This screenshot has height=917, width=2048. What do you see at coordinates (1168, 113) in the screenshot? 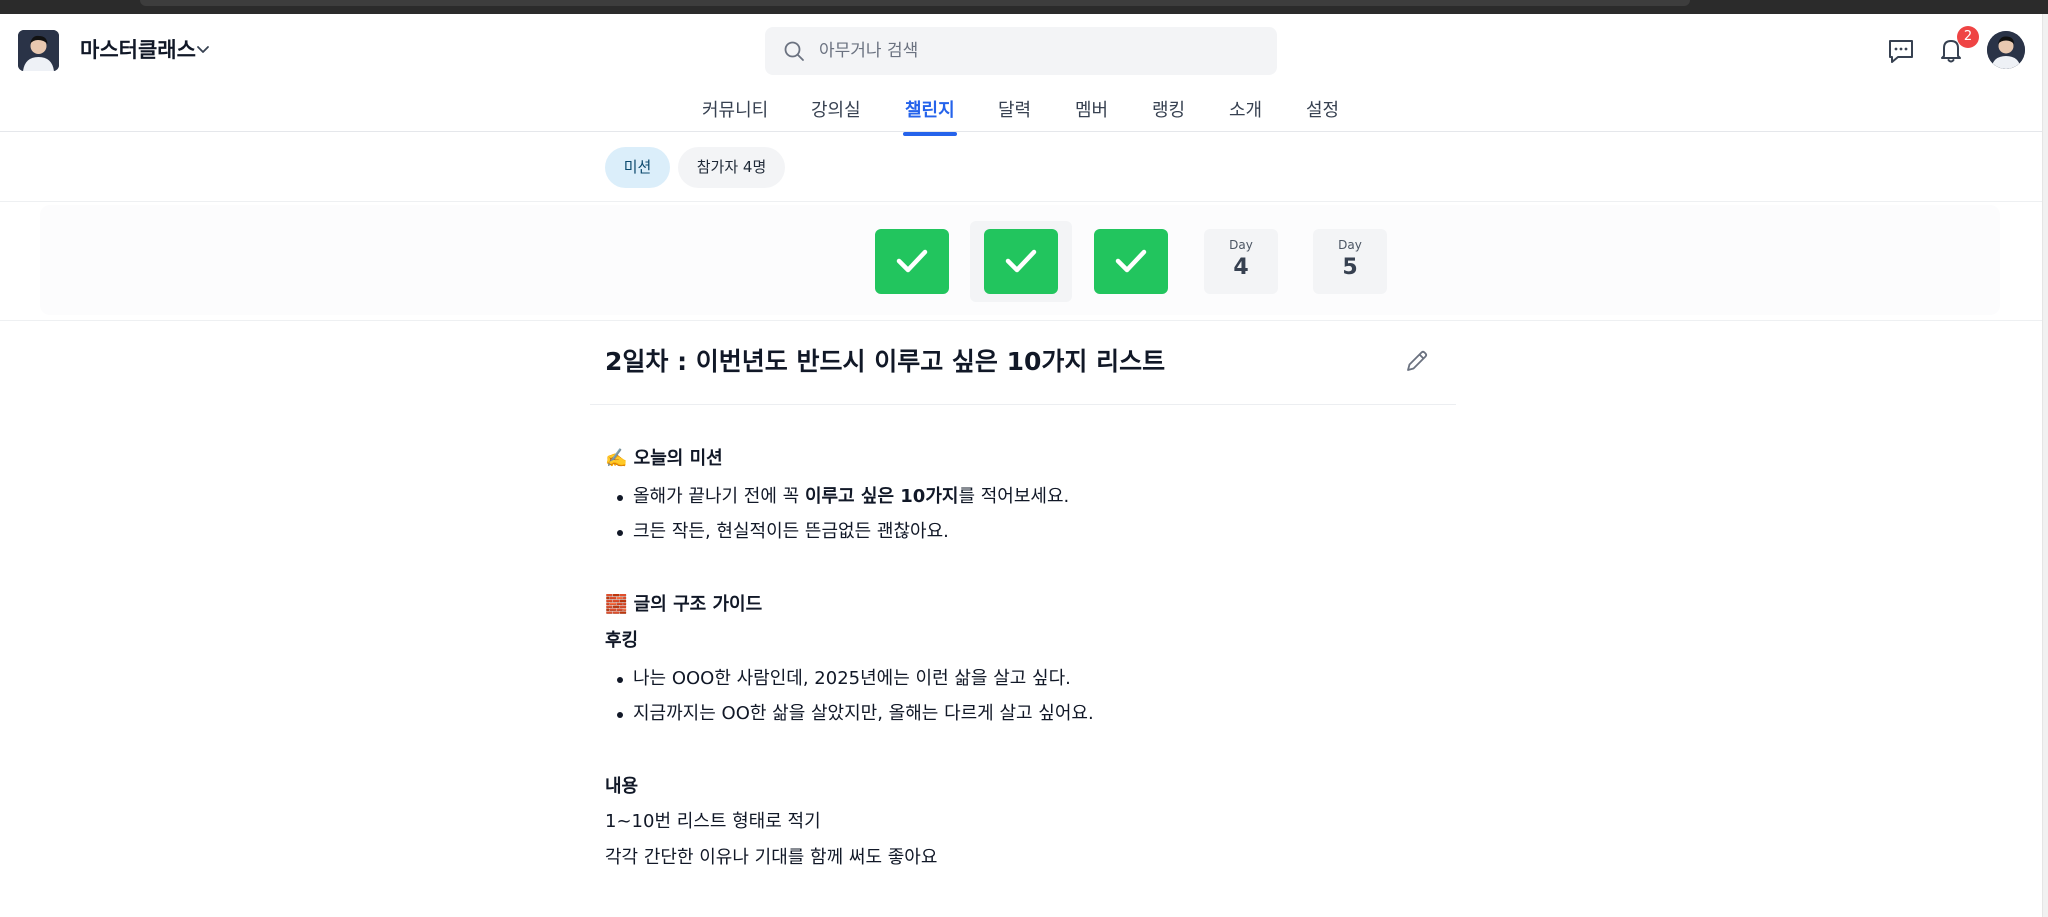
I see `tab-ranking: 랭킹` at bounding box center [1168, 113].